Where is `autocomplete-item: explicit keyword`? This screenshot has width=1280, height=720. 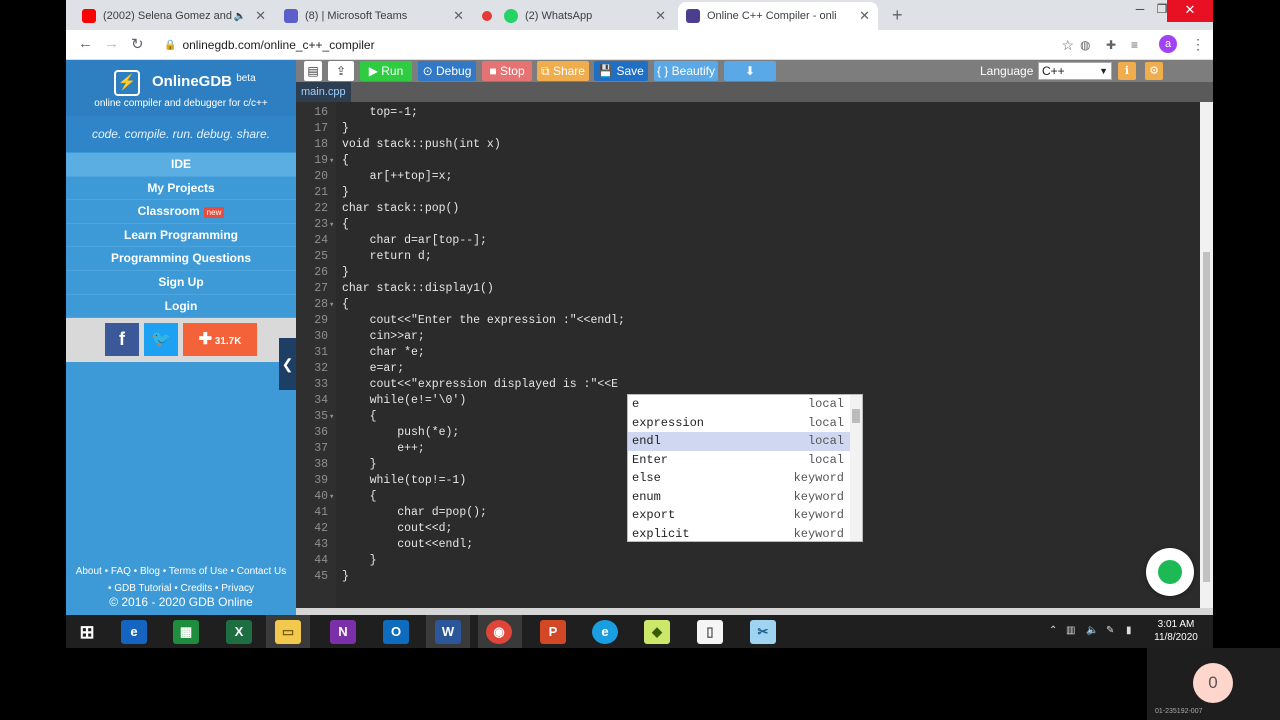 autocomplete-item: explicit keyword is located at coordinates (745, 534).